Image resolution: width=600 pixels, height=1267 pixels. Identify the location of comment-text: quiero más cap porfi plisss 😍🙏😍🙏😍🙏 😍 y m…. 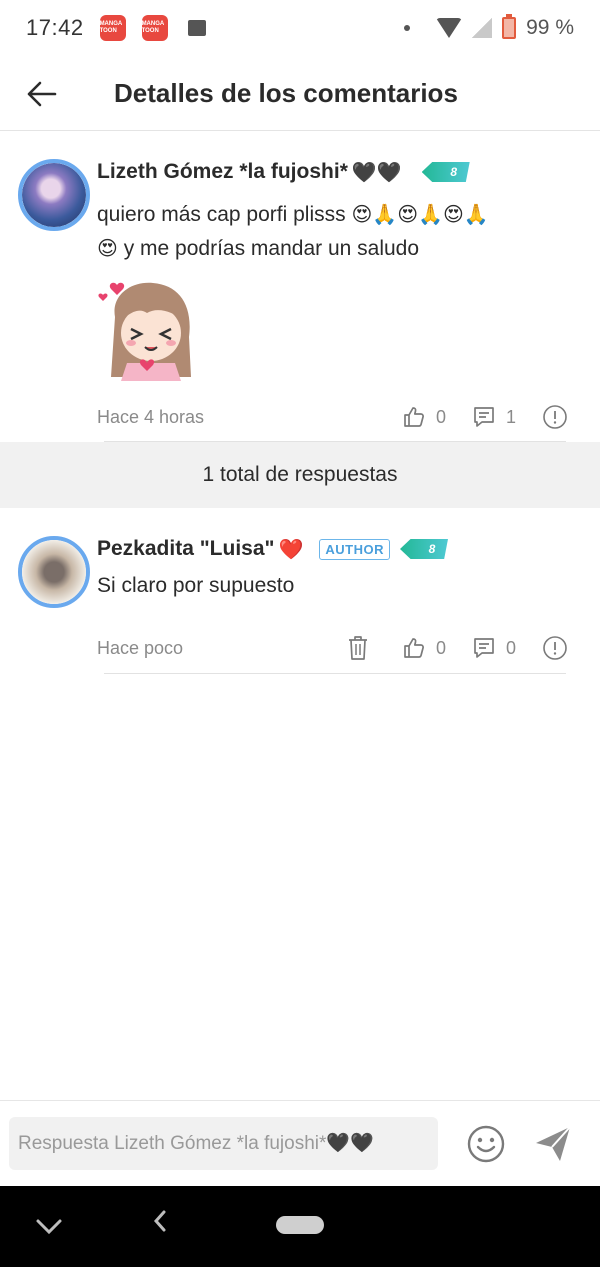
(293, 231).